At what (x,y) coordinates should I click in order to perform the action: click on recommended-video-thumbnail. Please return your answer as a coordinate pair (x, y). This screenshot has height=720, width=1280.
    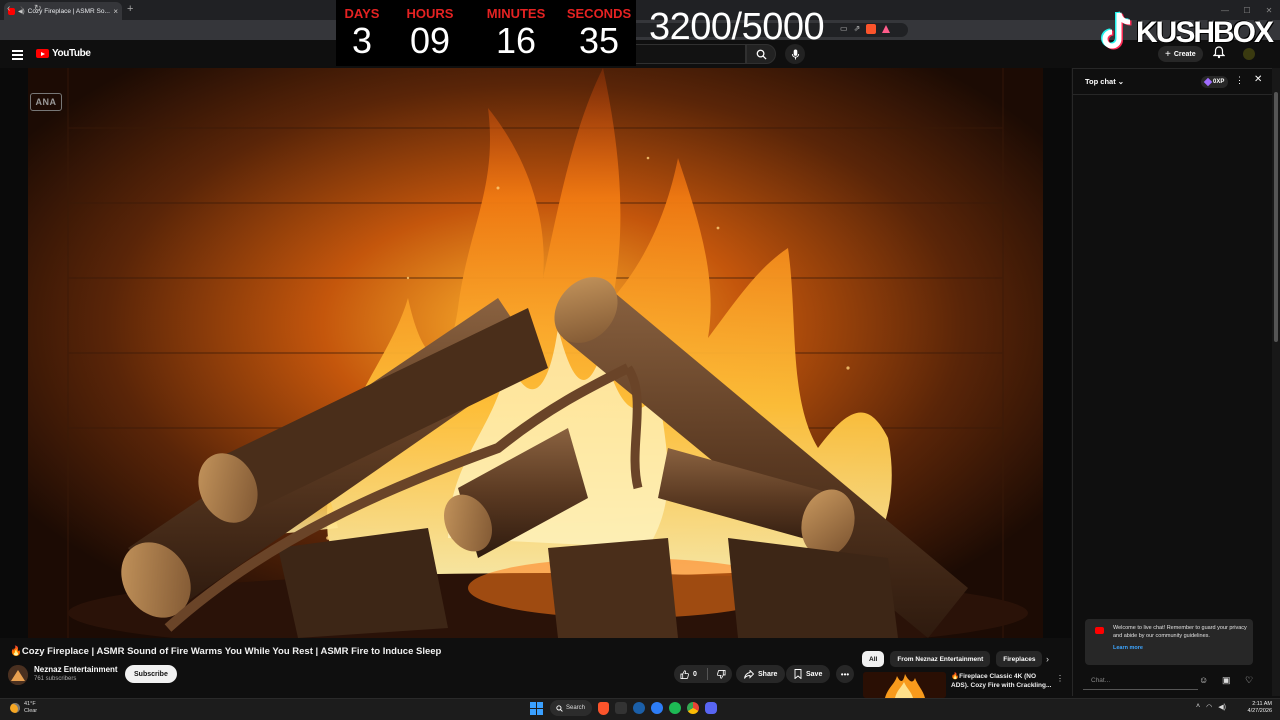
    Looking at the image, I should click on (904, 685).